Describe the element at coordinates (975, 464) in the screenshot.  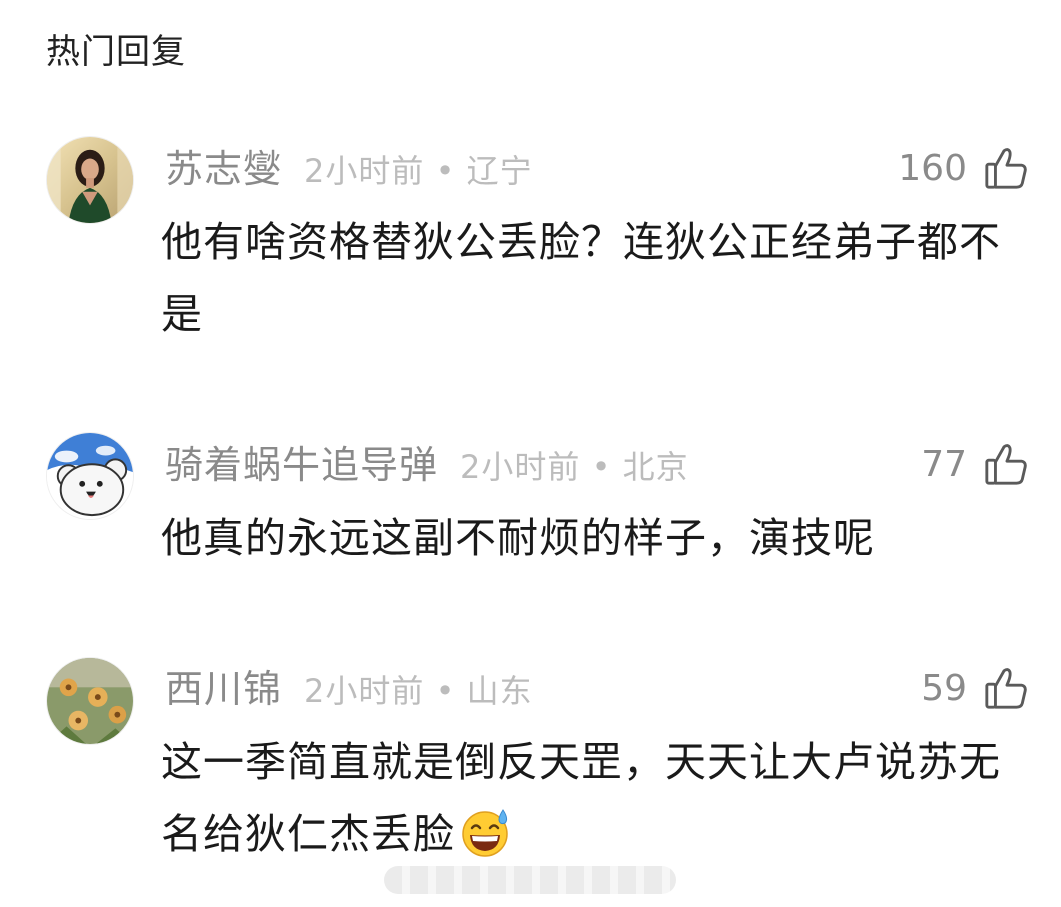
I see `like-button: 77` at that location.